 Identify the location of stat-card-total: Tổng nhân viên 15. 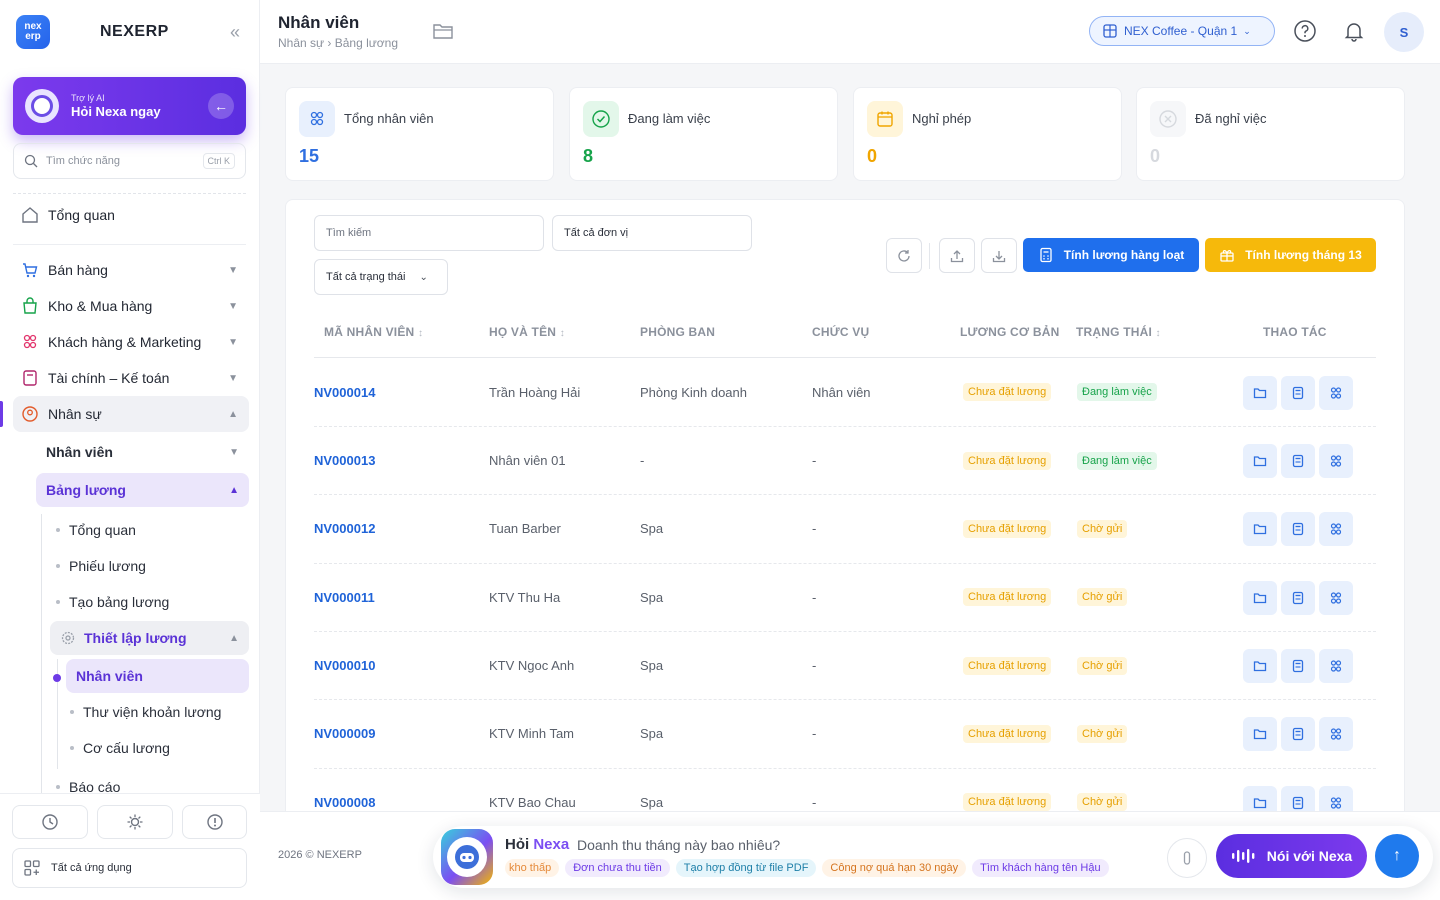
(419, 134).